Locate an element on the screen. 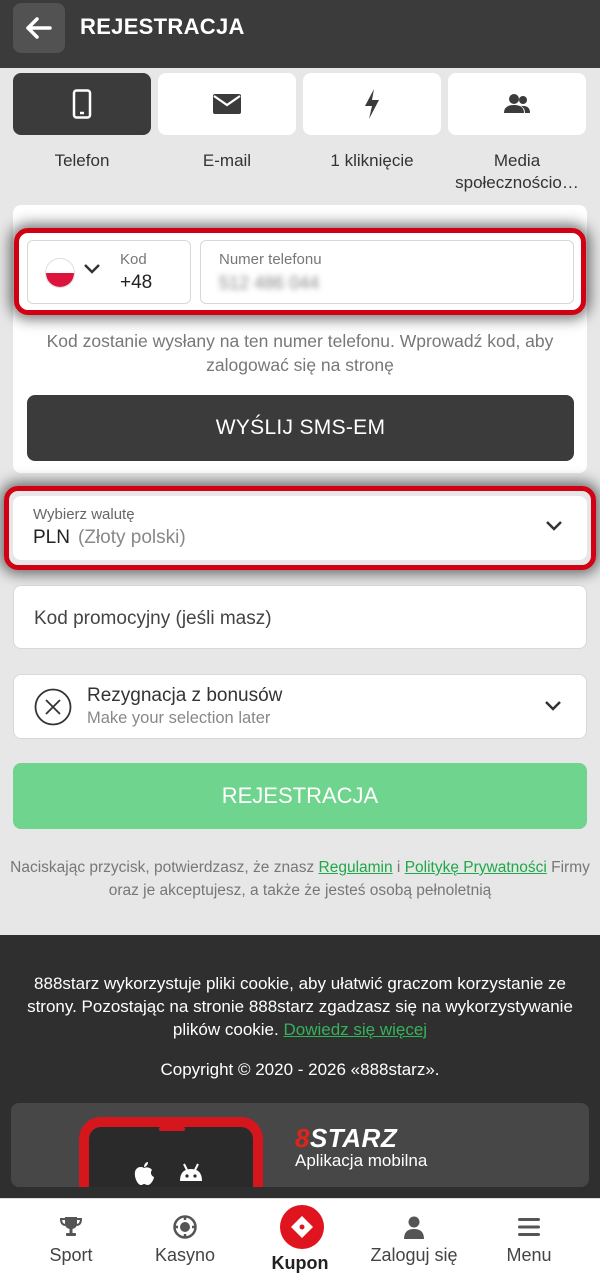  currency-select: Wybierz walutę PLN (Złoty polski) is located at coordinates (300, 528).